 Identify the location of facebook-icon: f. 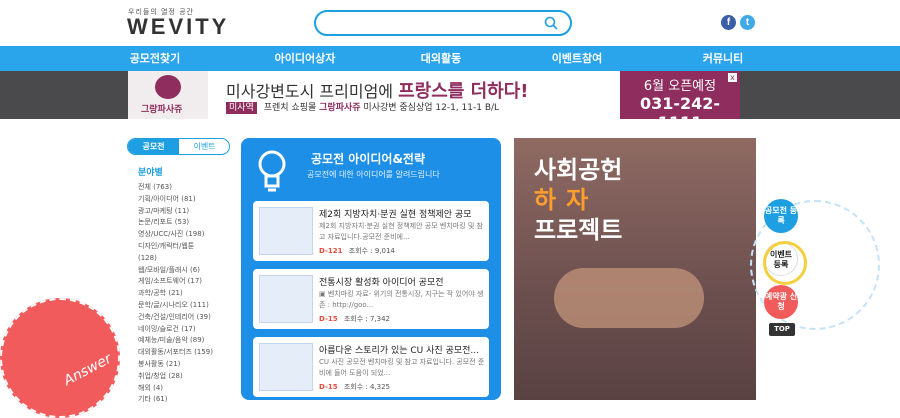
(728, 22).